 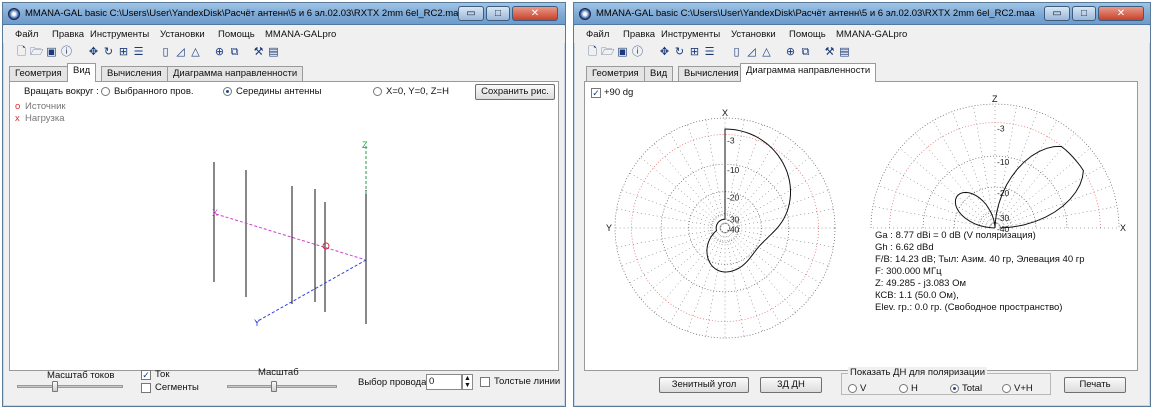 I want to click on z-axis-label: Z, so click(x=365, y=145).